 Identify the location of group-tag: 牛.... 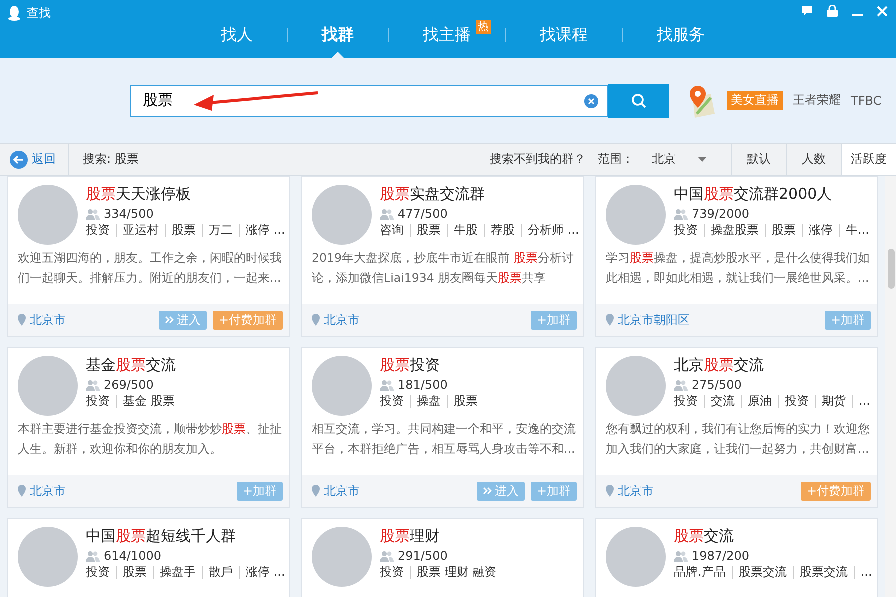
(857, 230).